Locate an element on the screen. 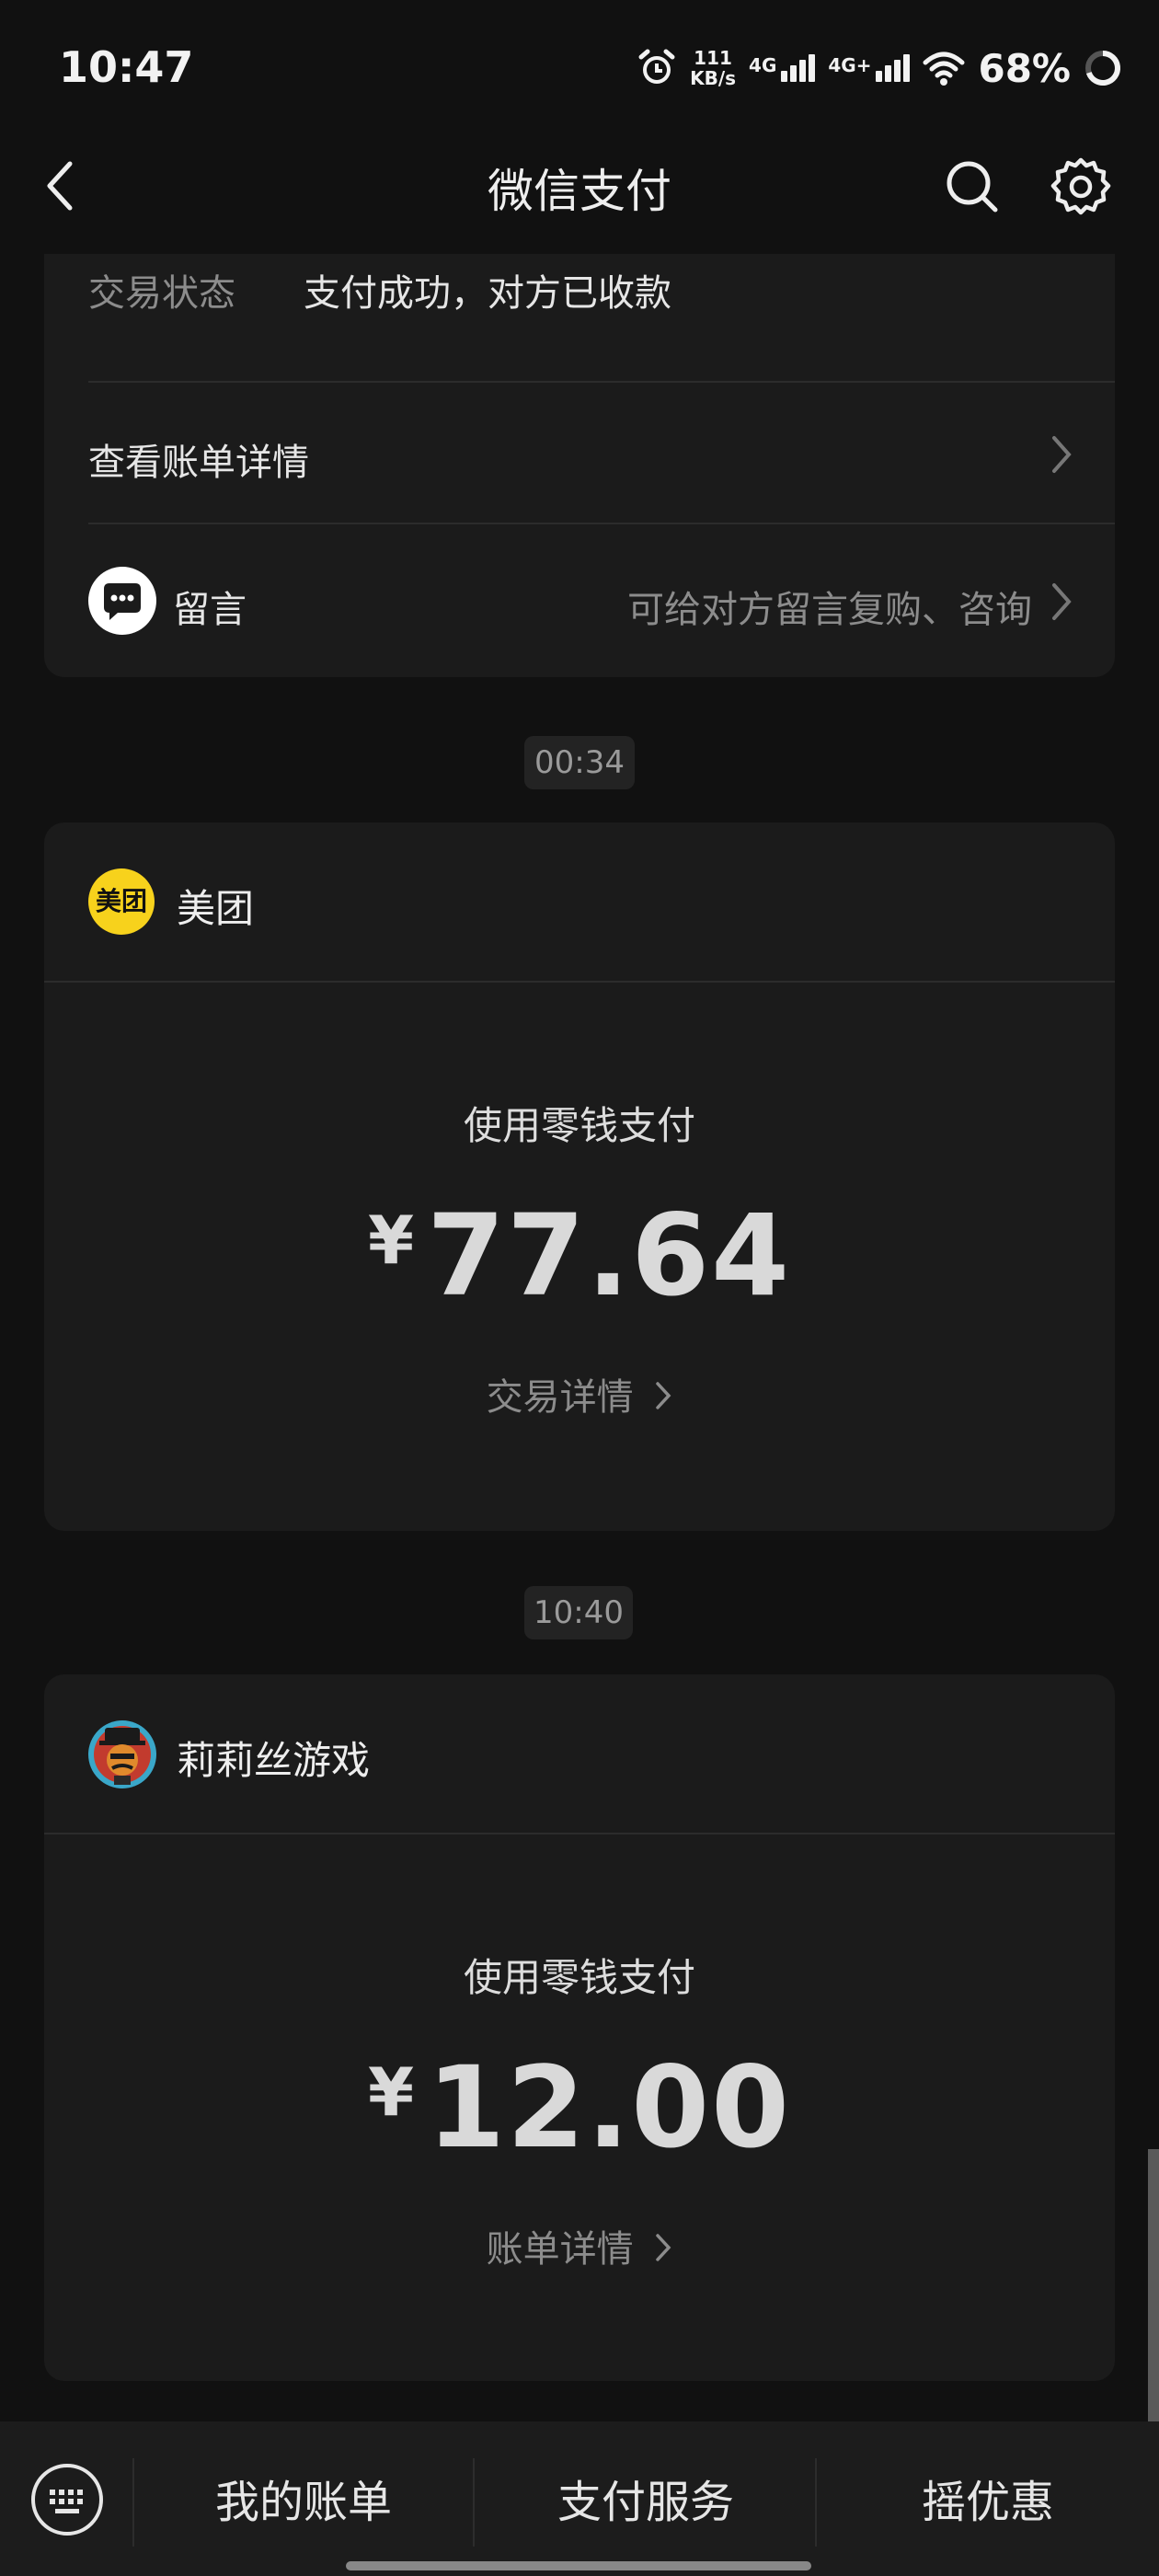 Image resolution: width=1159 pixels, height=2576 pixels. battery-ring-icon is located at coordinates (1102, 68).